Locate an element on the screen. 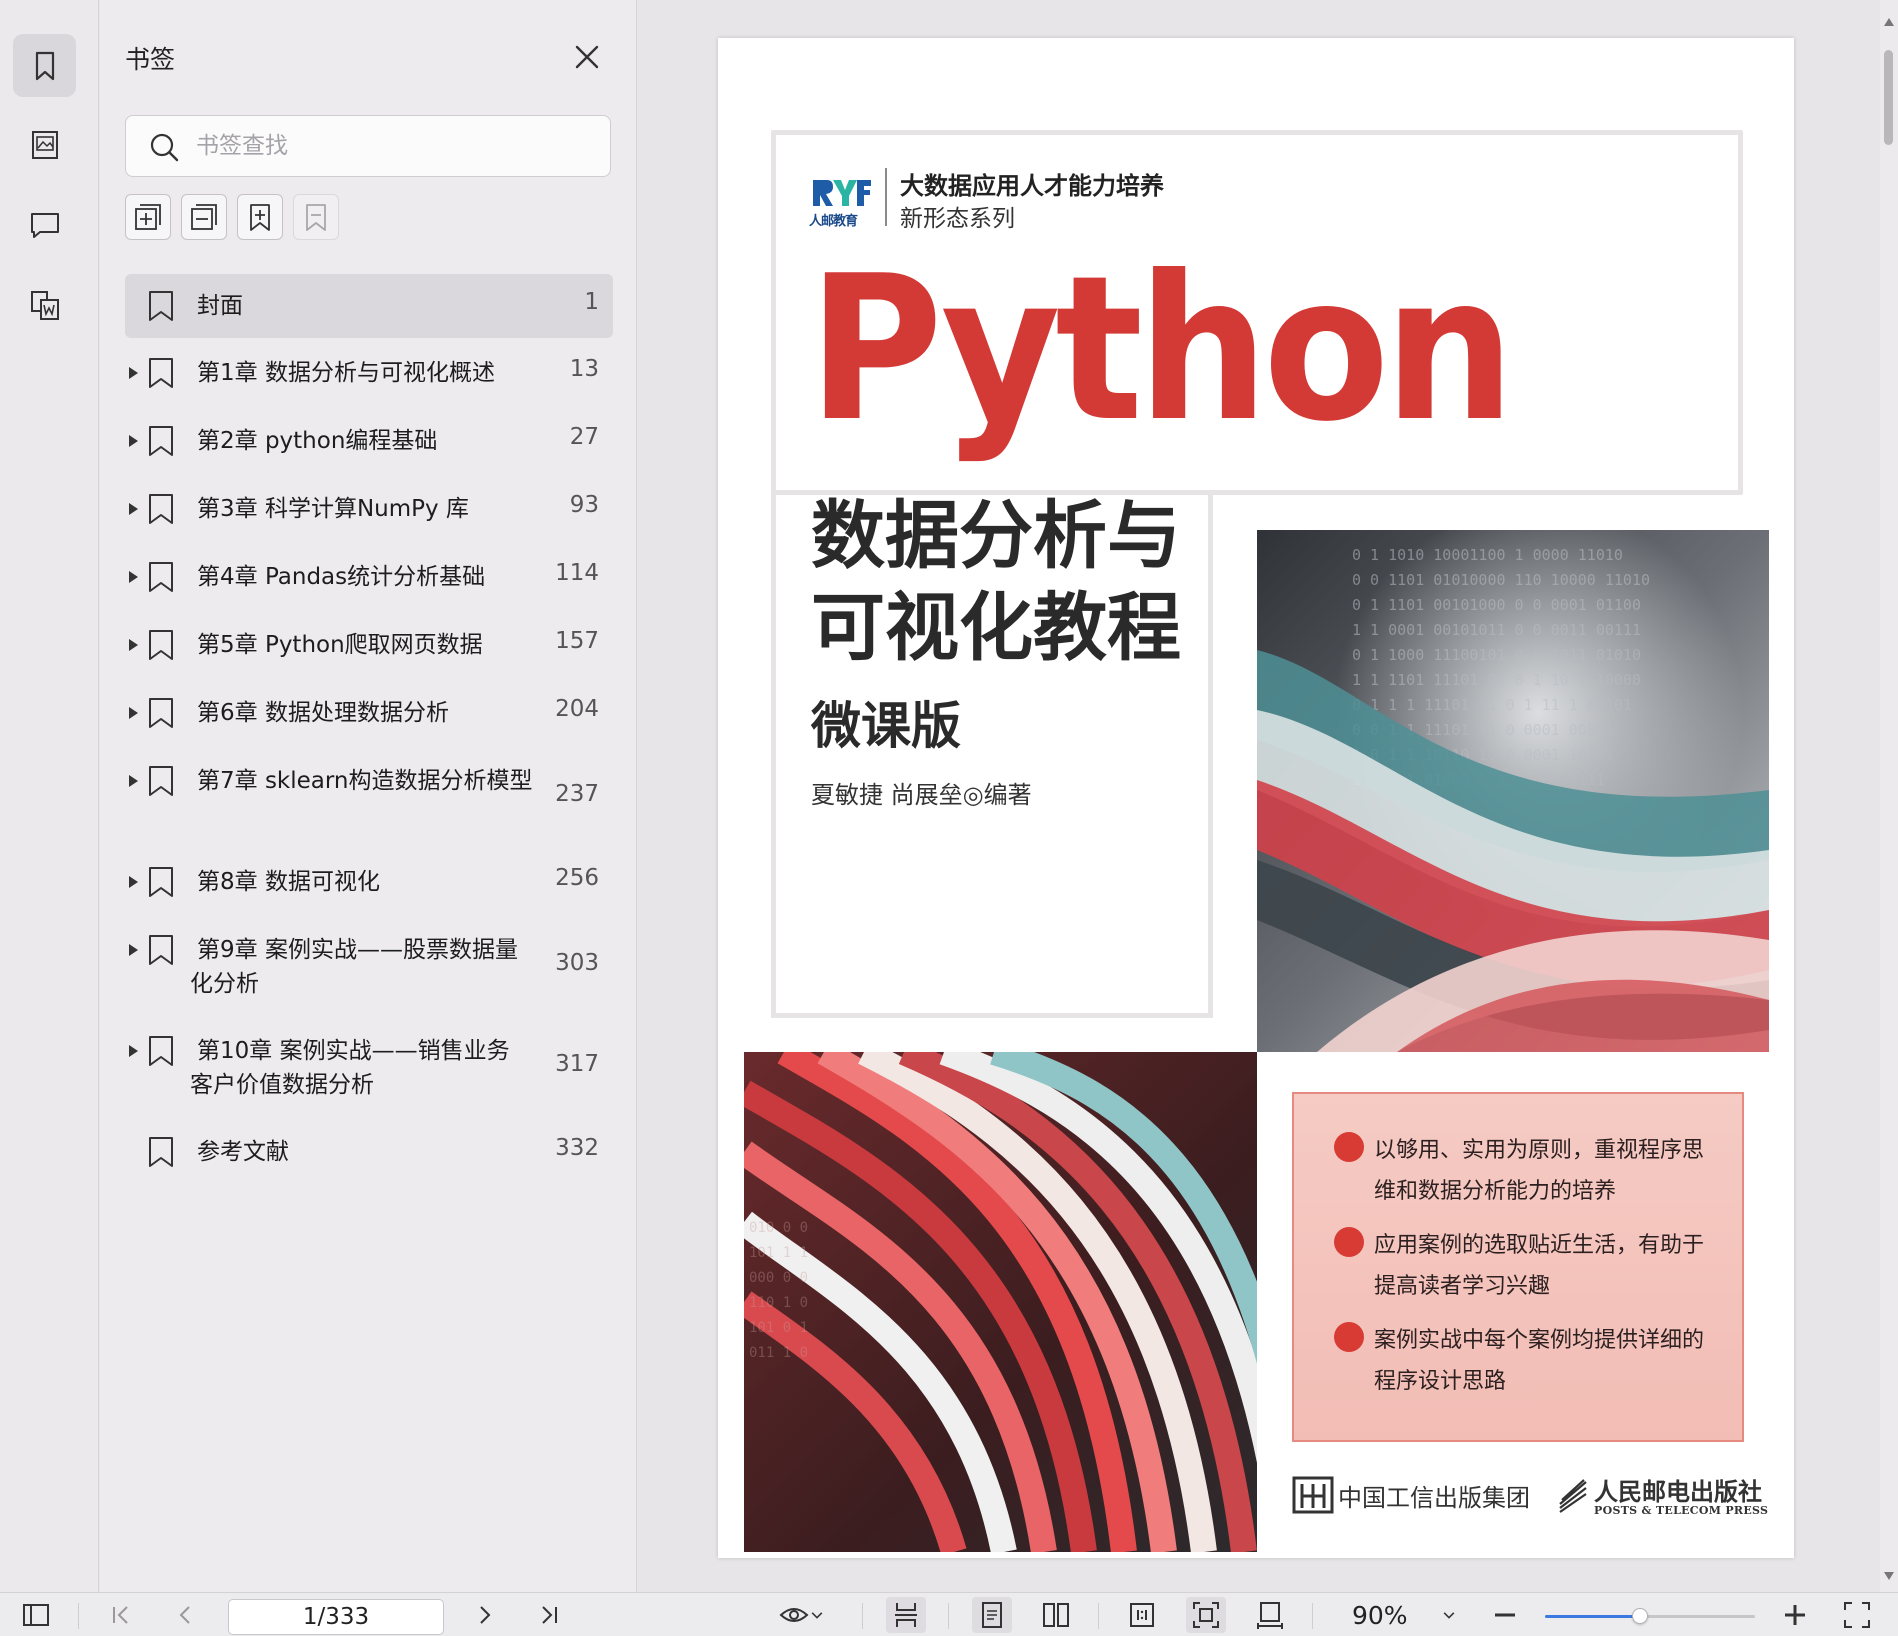  bookmark-tab-button is located at coordinates (44, 65).